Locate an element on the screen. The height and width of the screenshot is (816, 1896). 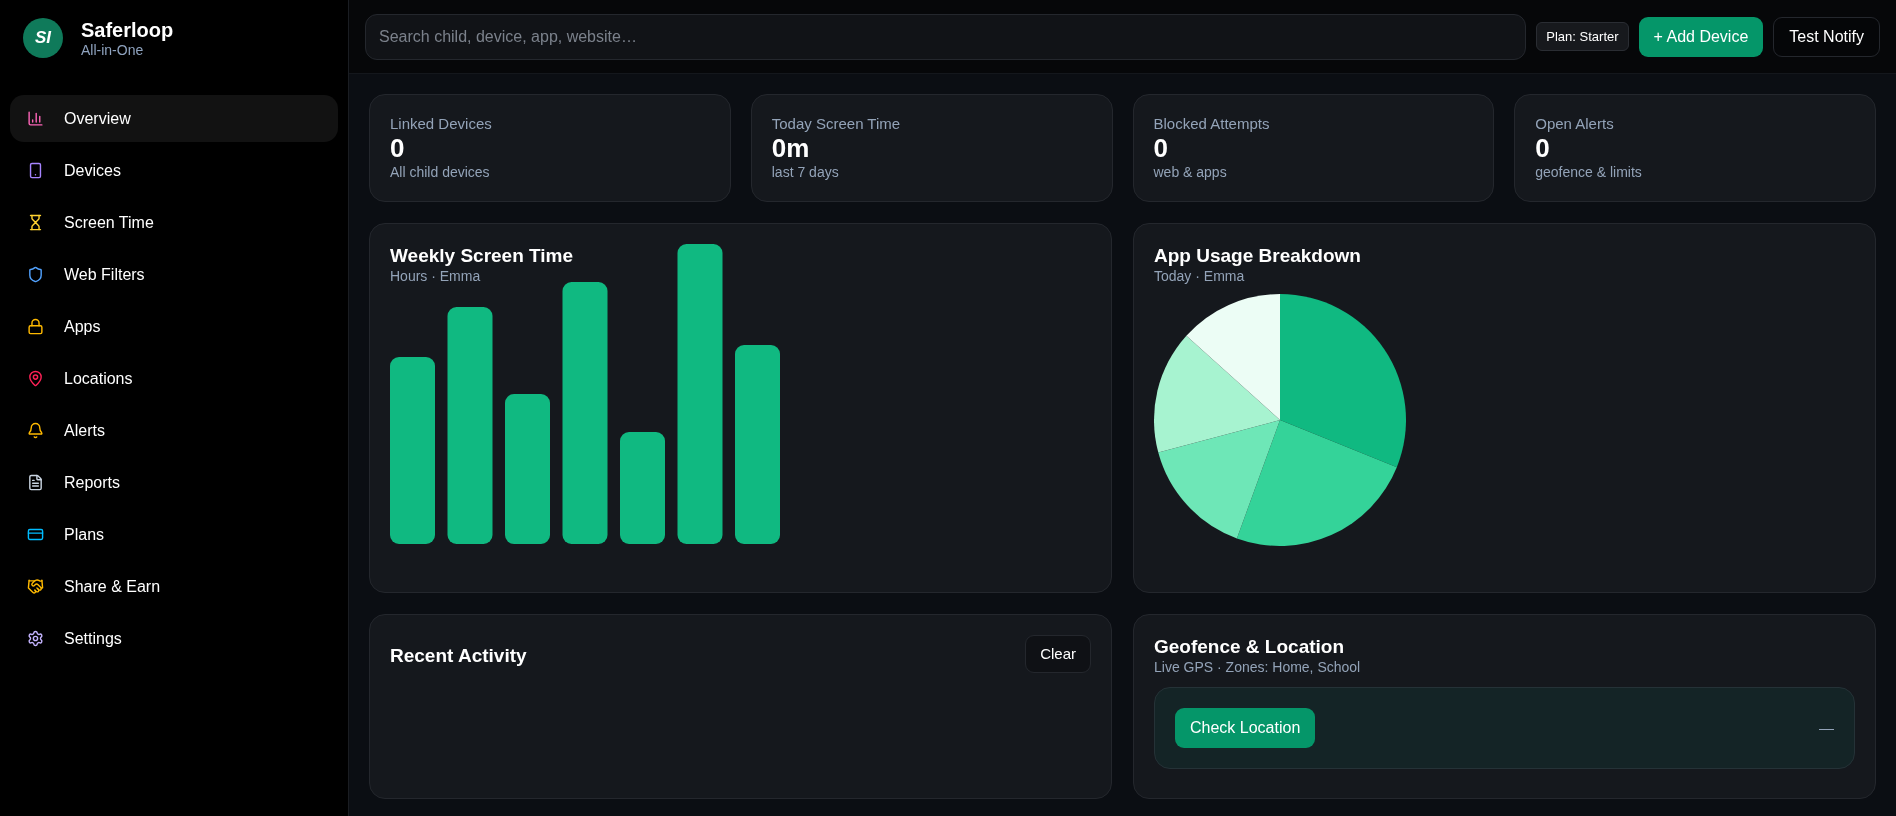
lock-icon is located at coordinates (35, 326).